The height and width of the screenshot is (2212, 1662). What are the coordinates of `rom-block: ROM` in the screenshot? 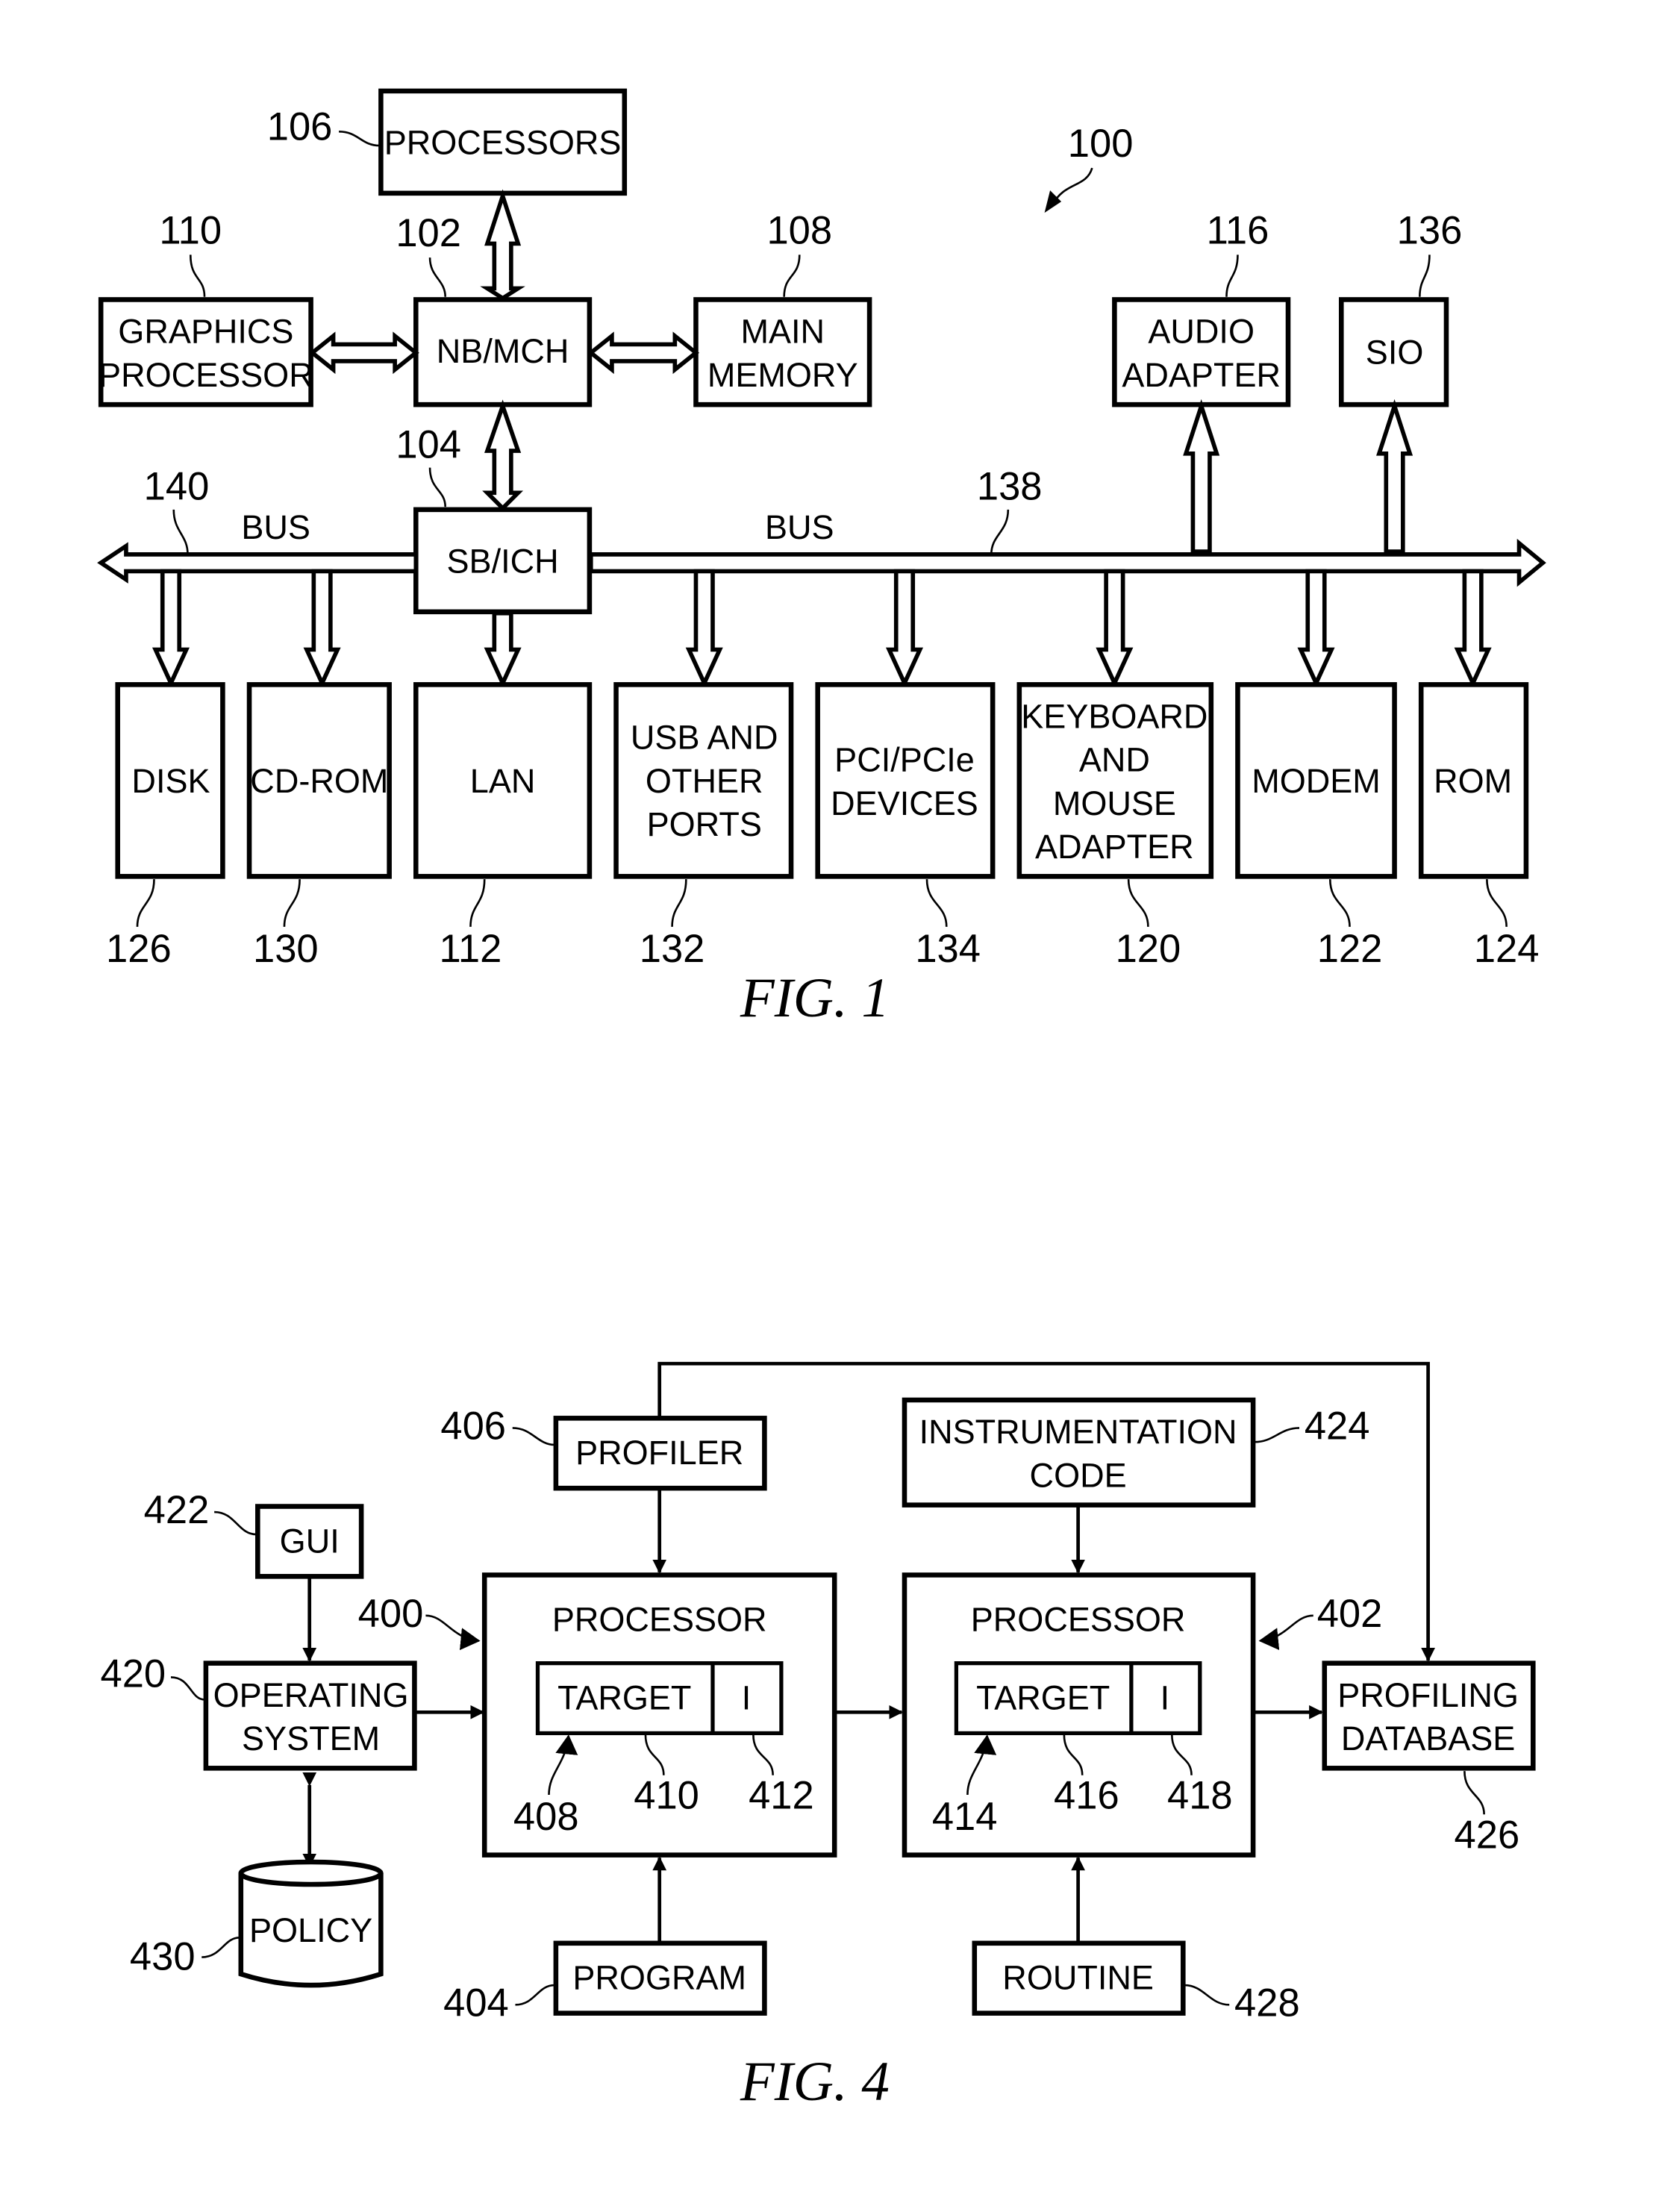 It's located at (1473, 781).